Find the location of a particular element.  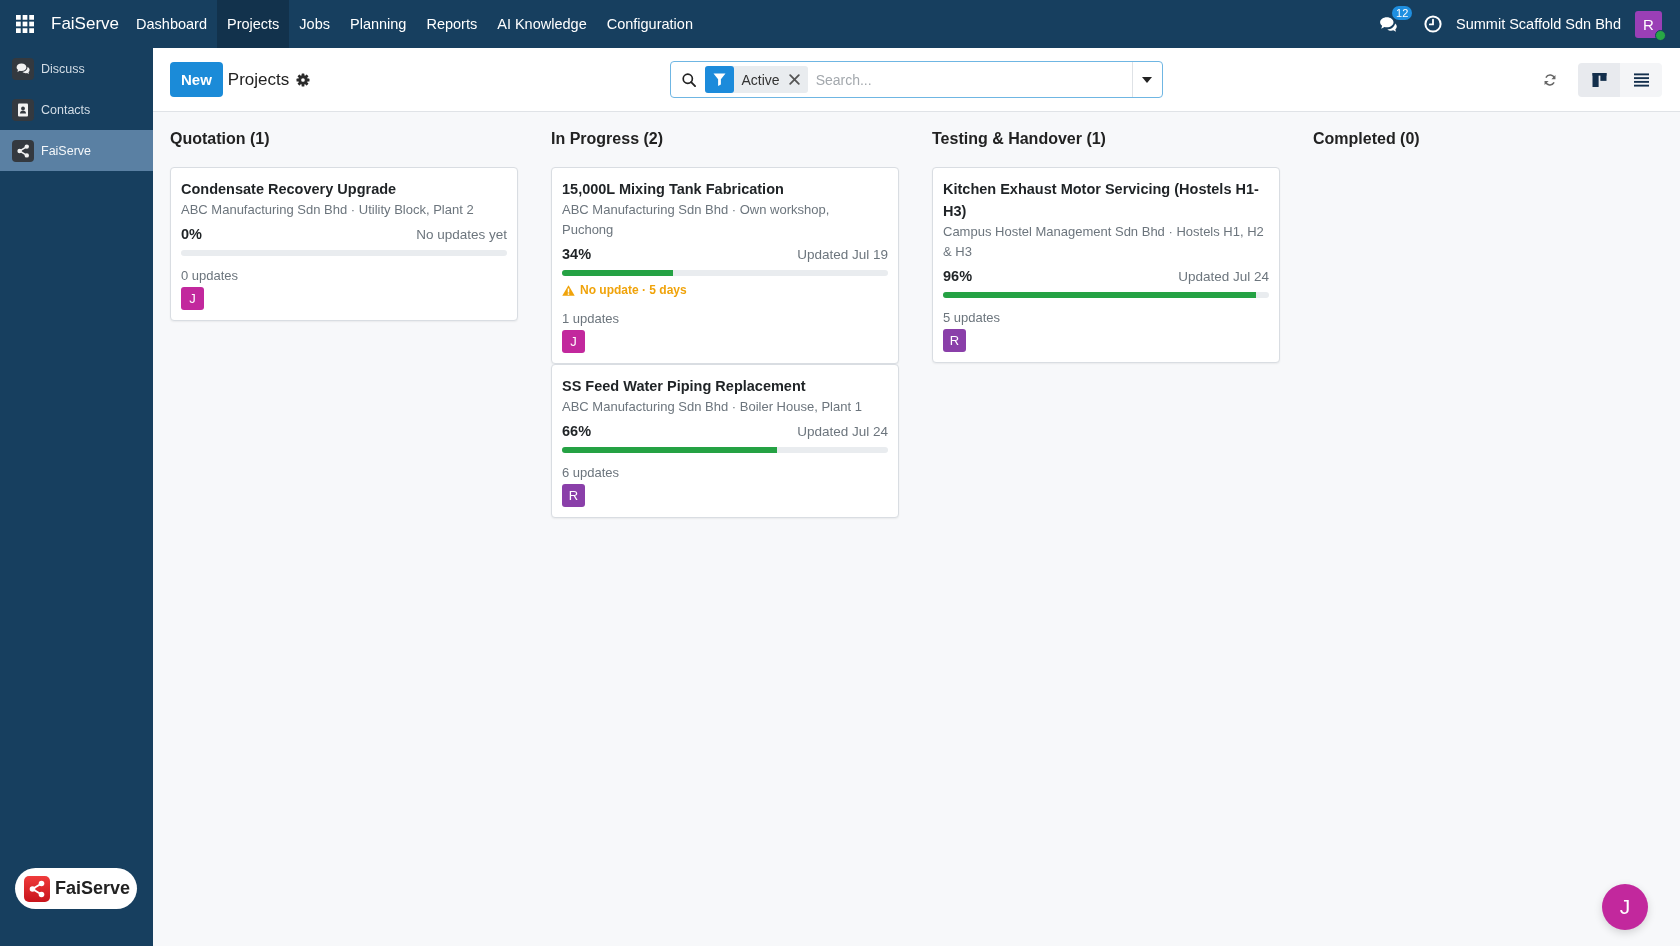

update-count: 6 updates is located at coordinates (591, 473).